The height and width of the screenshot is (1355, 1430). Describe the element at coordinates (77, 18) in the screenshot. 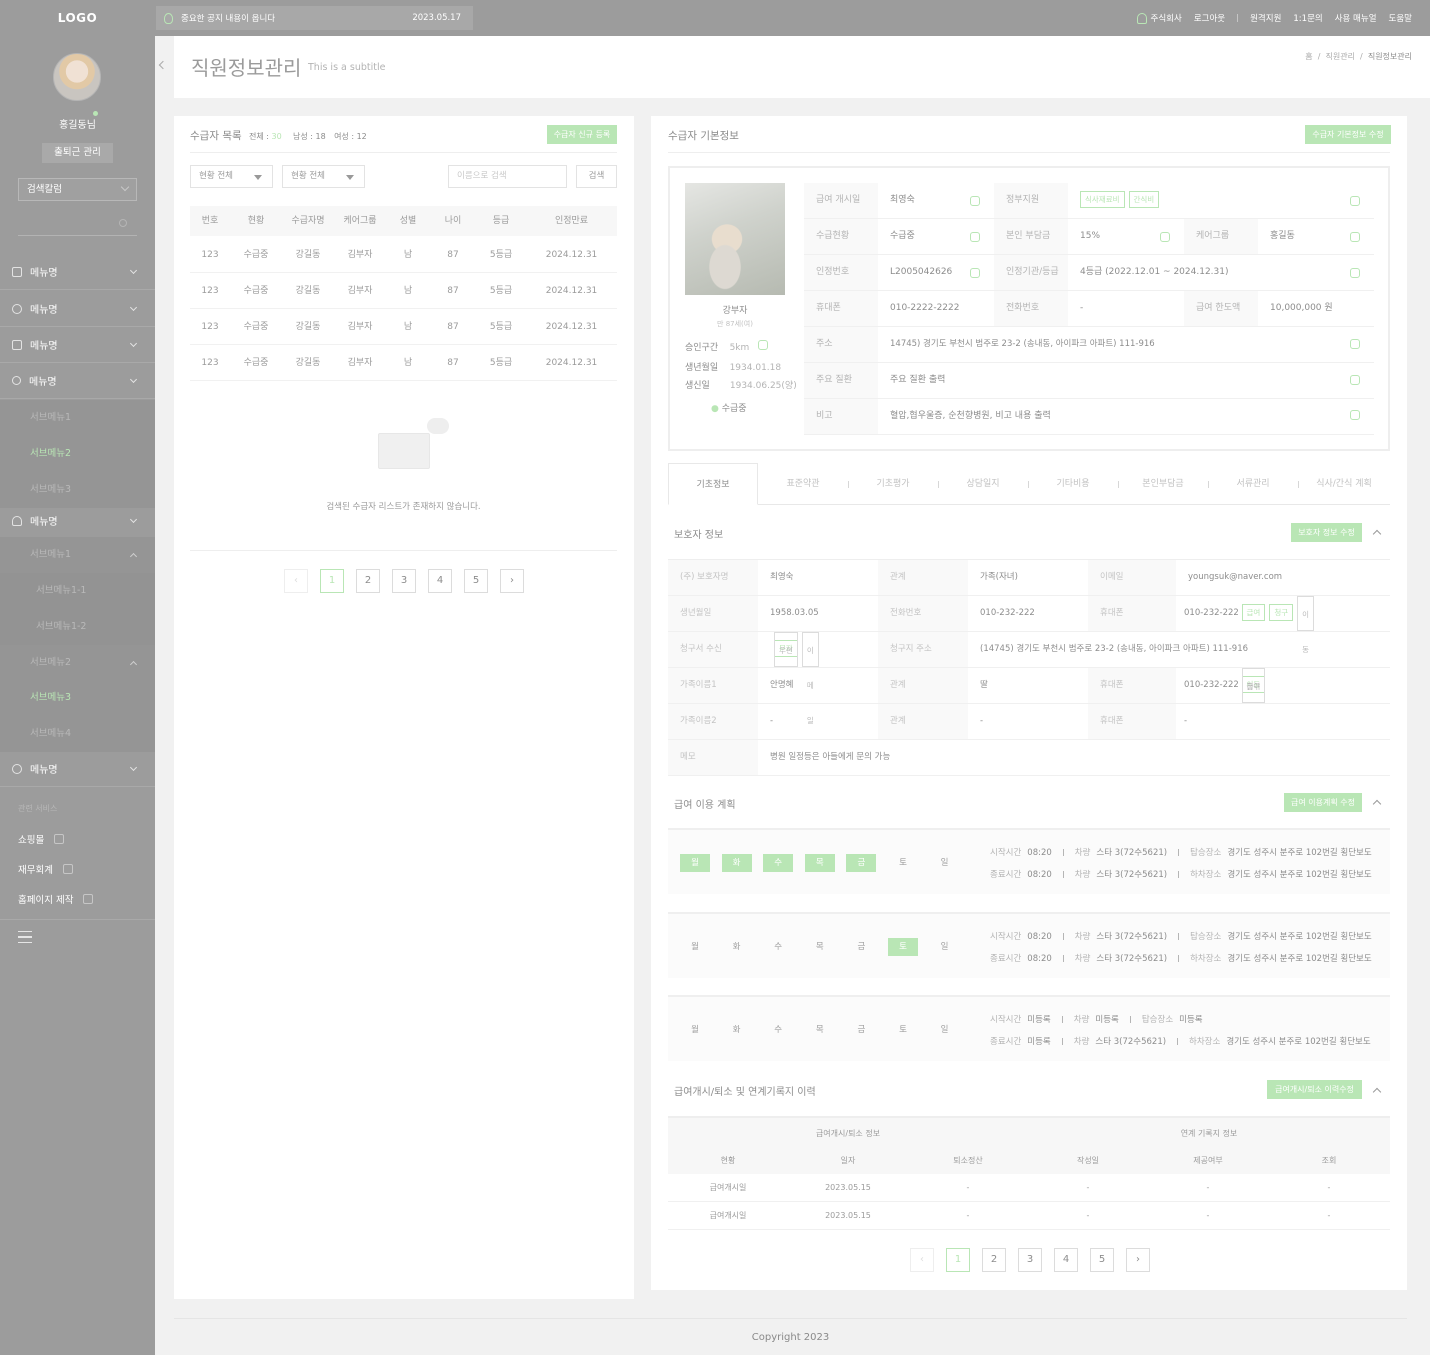

I see `logo: LOGO` at that location.